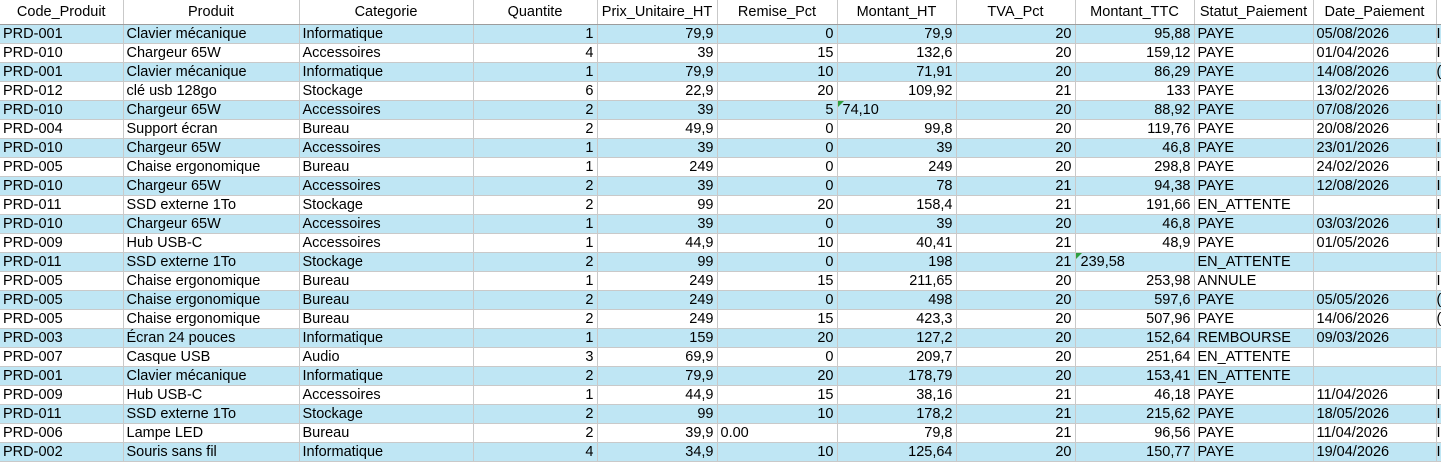 This screenshot has width=1441, height=466. What do you see at coordinates (386, 300) in the screenshot?
I see `table-cell: Bureau` at bounding box center [386, 300].